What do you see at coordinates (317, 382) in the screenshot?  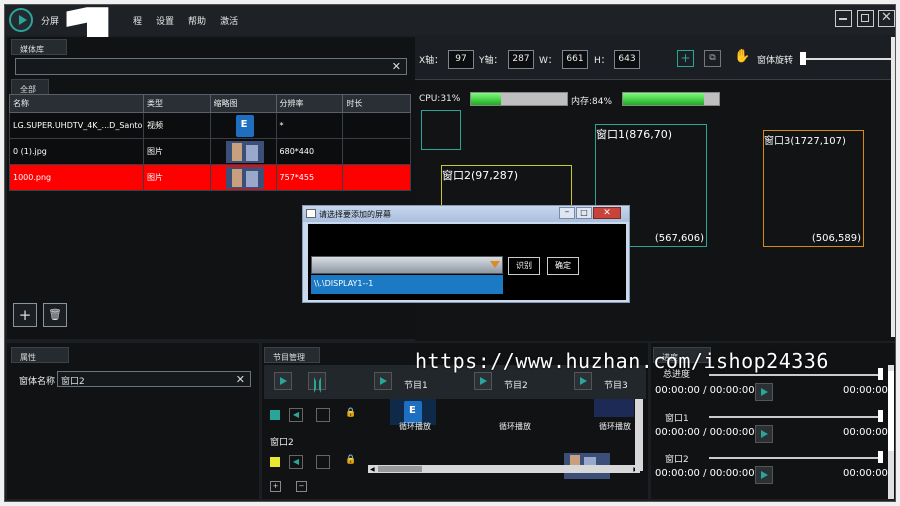 I see `pause-all-button` at bounding box center [317, 382].